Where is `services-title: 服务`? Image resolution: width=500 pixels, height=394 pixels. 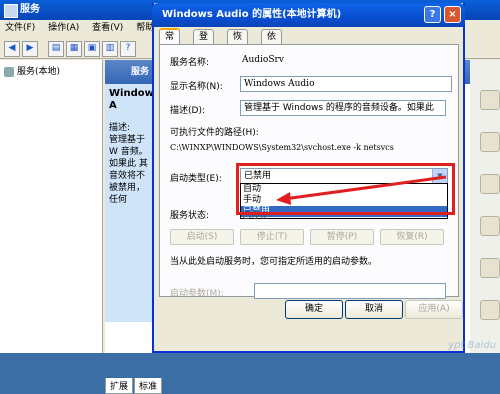
services-title: 服务 is located at coordinates (30, 9).